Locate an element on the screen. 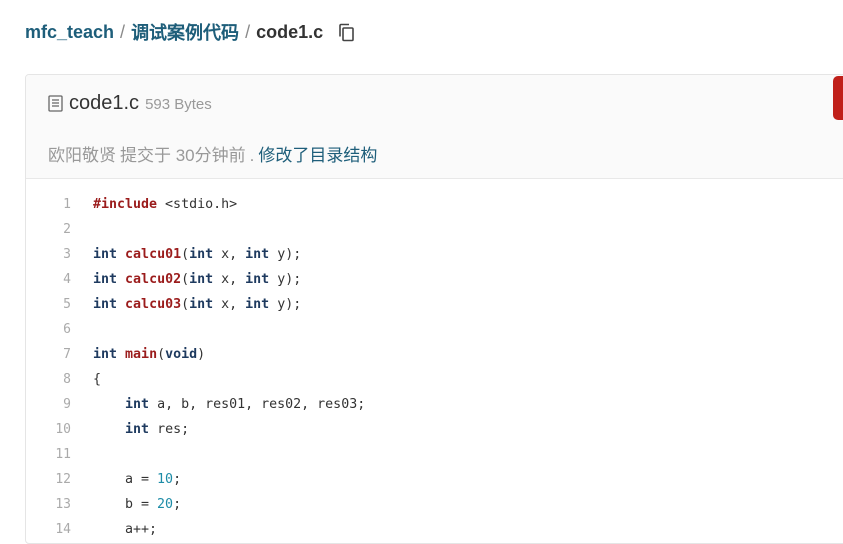 The image size is (843, 544). line-code: { is located at coordinates (97, 379).